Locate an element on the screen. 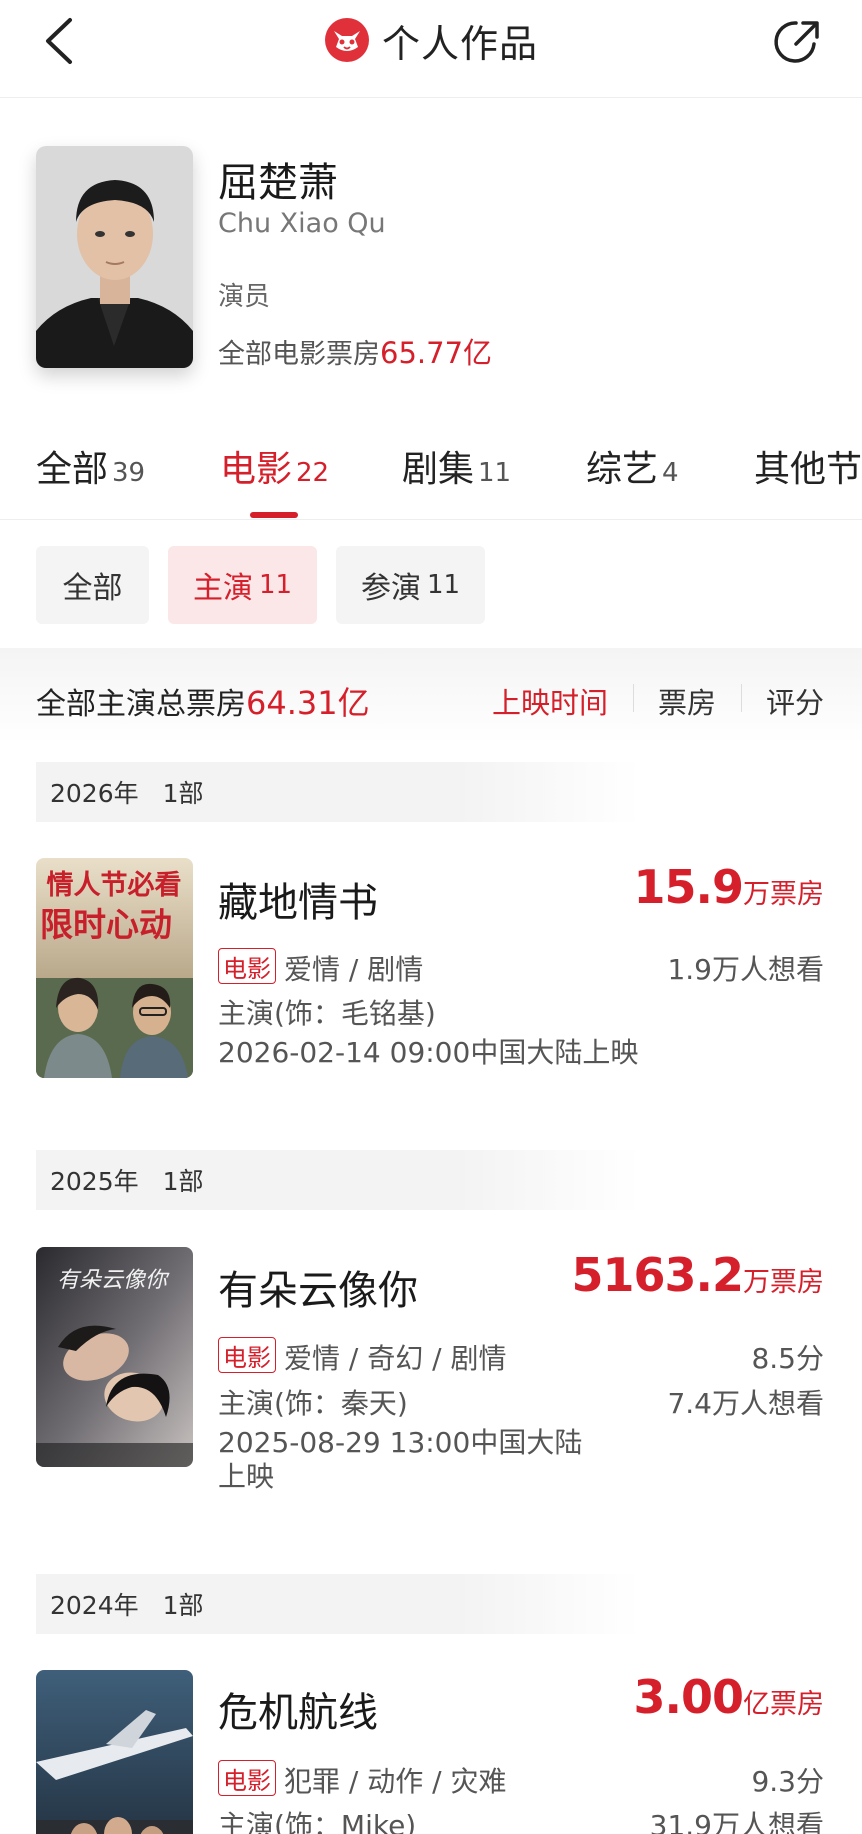 The height and width of the screenshot is (1834, 862). movie-box-office: 15.9万票房 is located at coordinates (729, 887).